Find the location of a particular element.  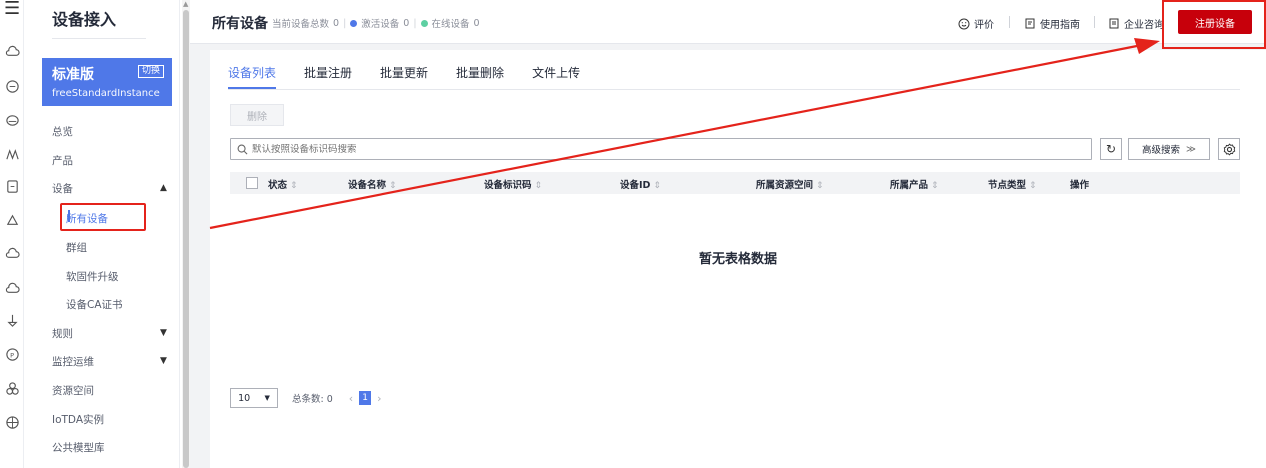

pagination: 10 ▼ 总条数: 0 ‹ 1 › is located at coordinates (309, 398).